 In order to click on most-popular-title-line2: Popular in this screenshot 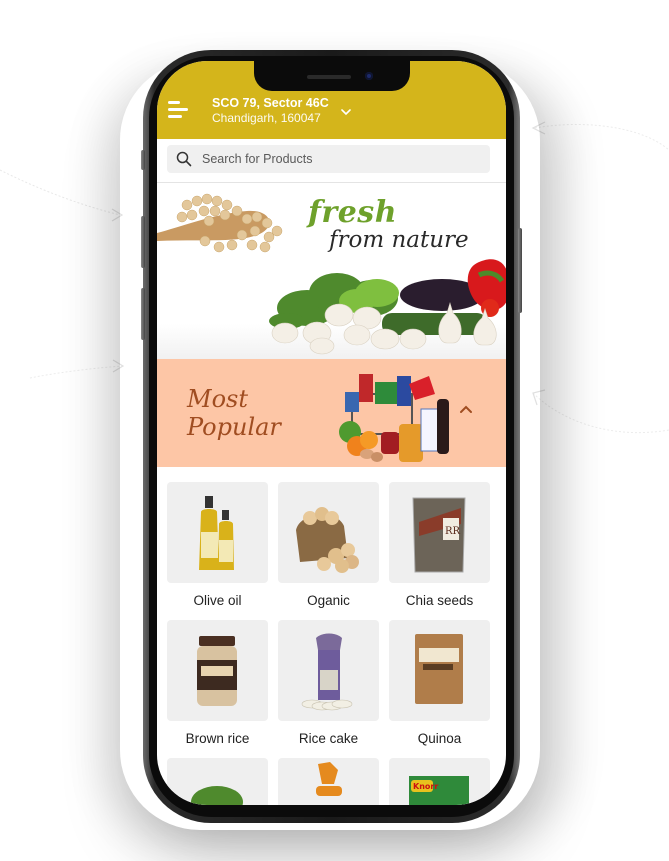, I will do `click(234, 427)`.